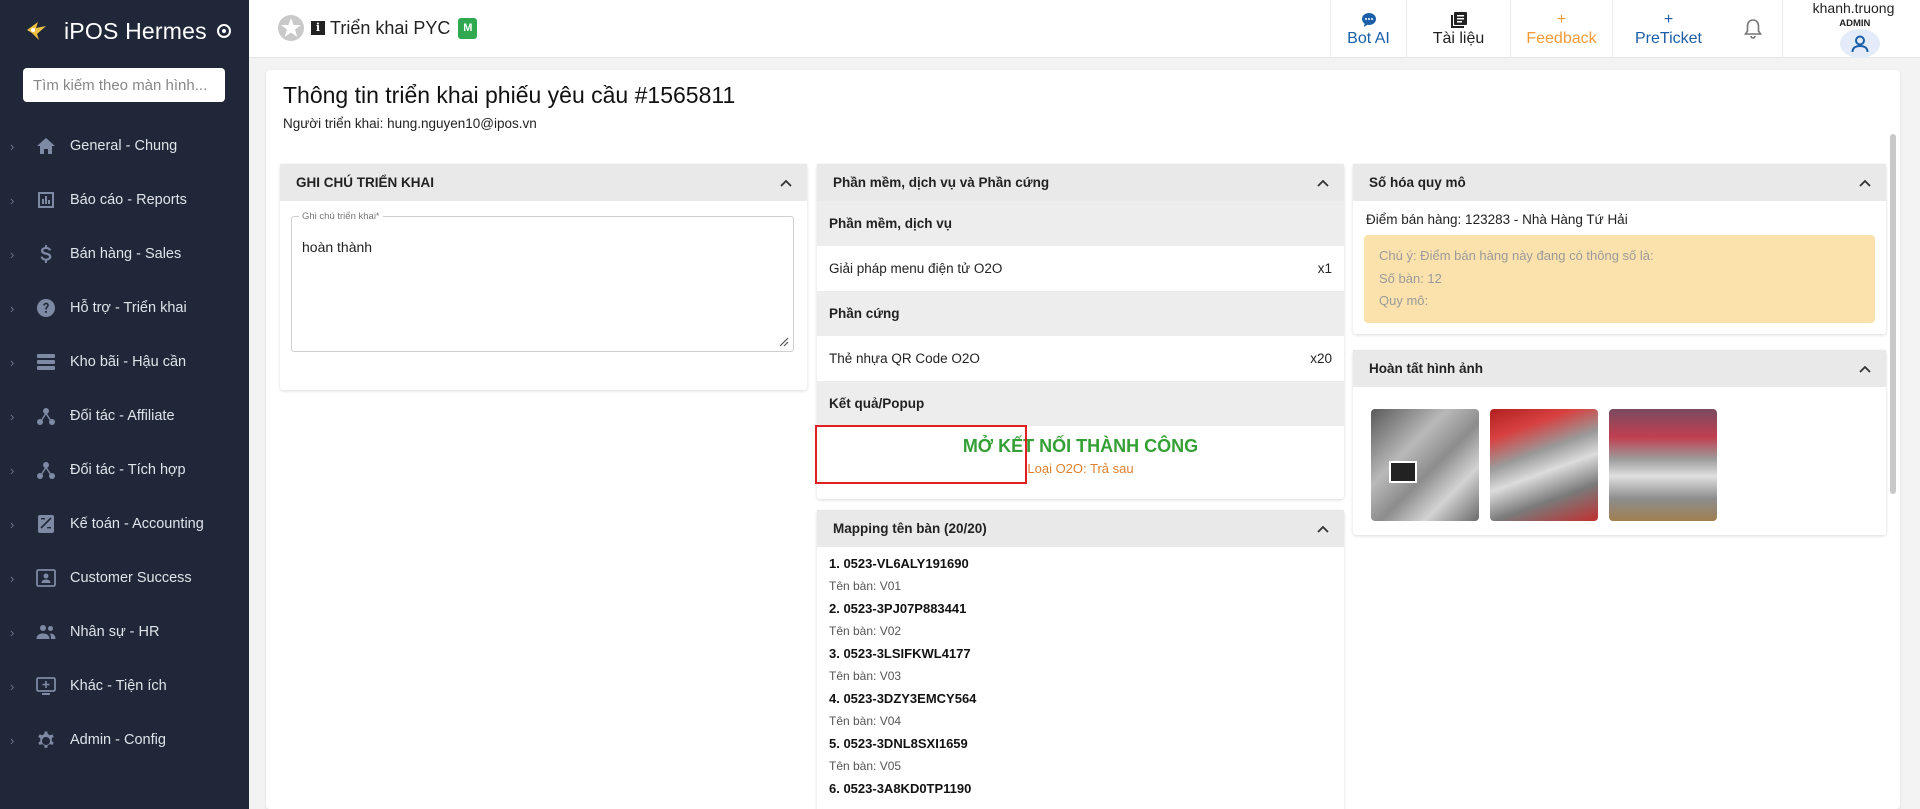  What do you see at coordinates (124, 740) in the screenshot?
I see `sidebar-item: › Admin - Config` at bounding box center [124, 740].